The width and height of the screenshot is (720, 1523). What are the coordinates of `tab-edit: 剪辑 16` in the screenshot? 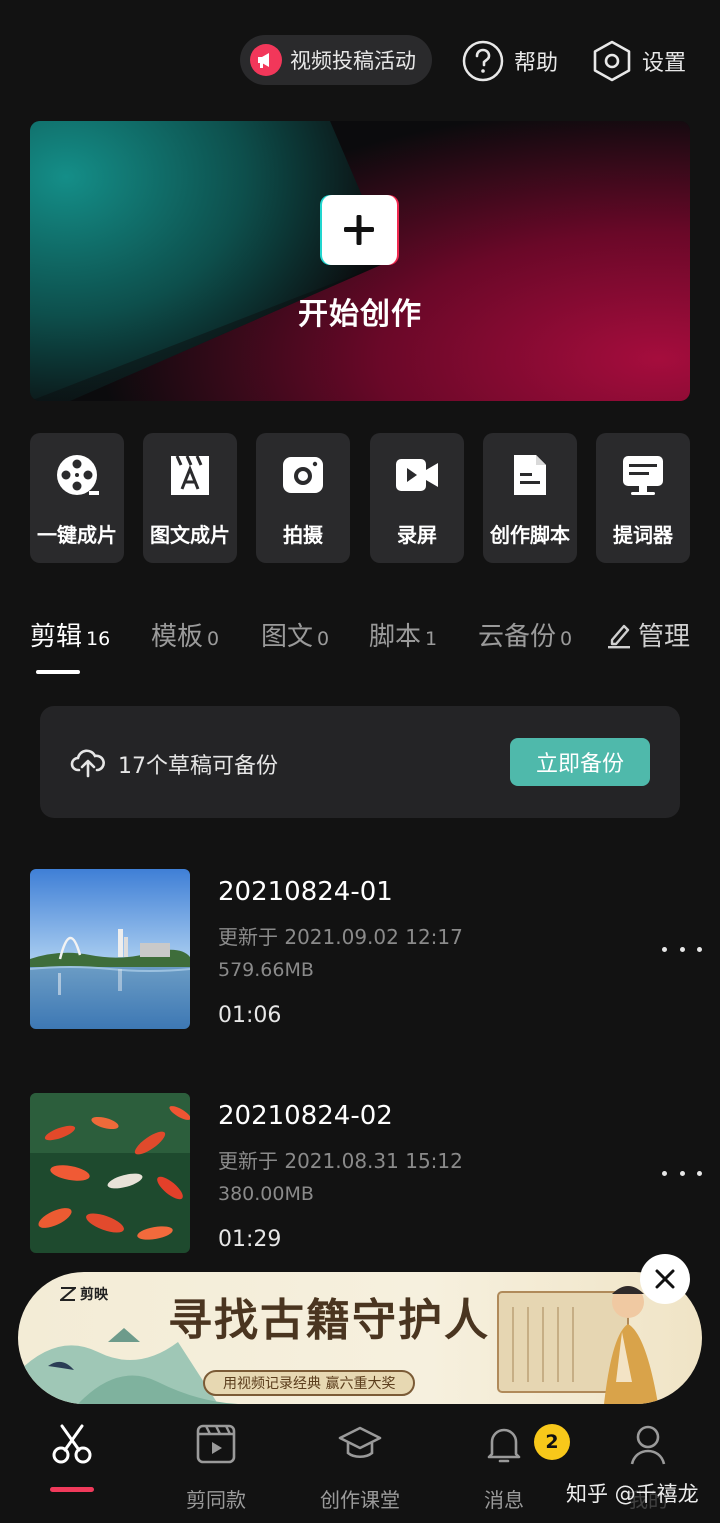 It's located at (70, 634).